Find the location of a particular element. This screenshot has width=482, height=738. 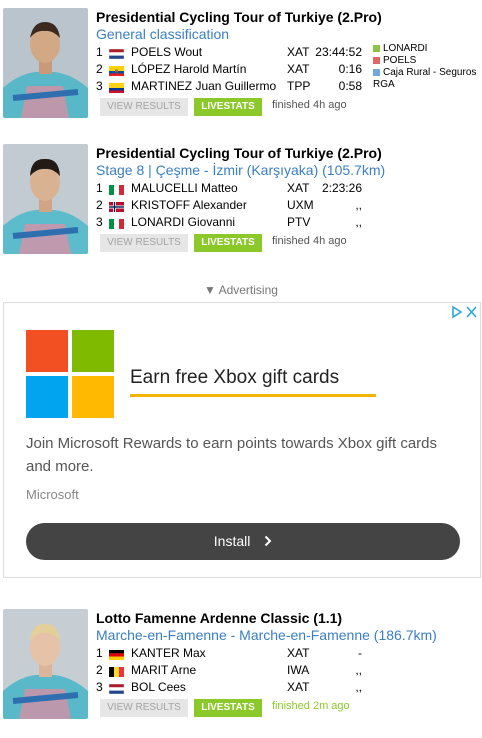

team-code: PTV is located at coordinates (298, 222).